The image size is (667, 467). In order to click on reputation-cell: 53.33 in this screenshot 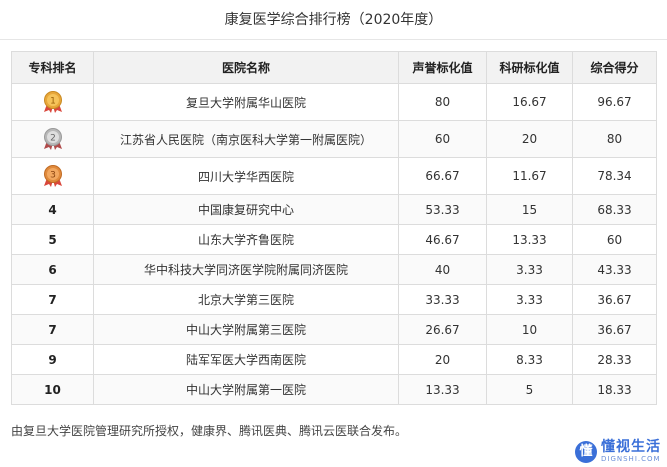, I will do `click(442, 209)`.